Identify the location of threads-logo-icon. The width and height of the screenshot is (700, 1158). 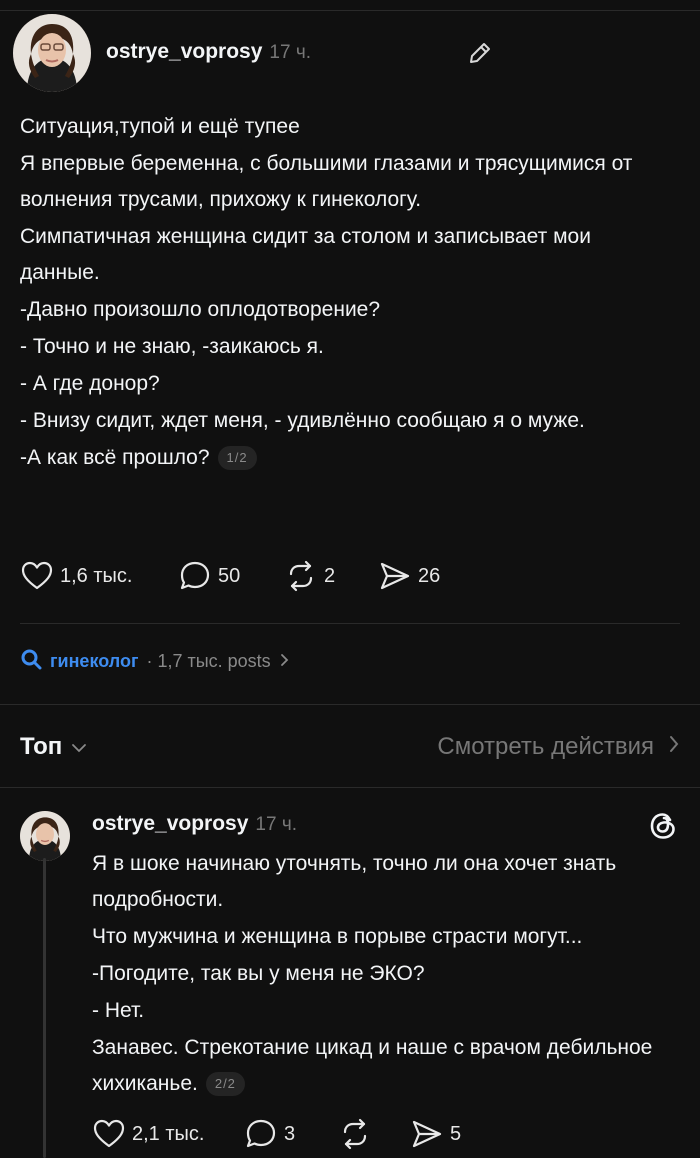
(663, 826).